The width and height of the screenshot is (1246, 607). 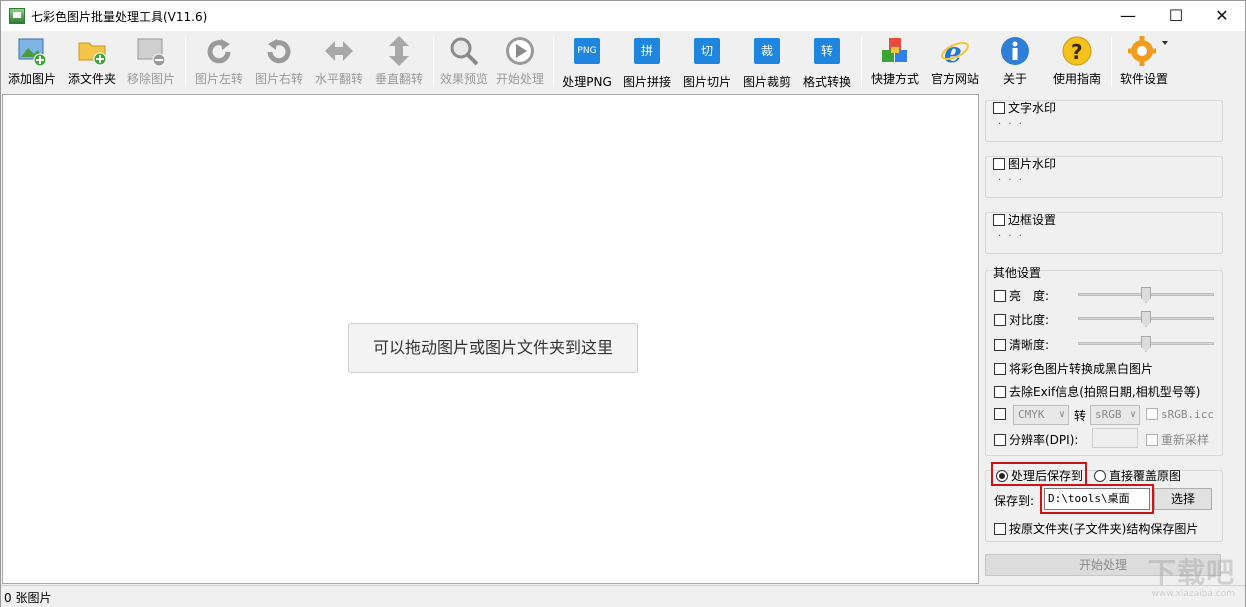 What do you see at coordinates (1011, 180) in the screenshot?
I see `image-watermark-dots: · · ·` at bounding box center [1011, 180].